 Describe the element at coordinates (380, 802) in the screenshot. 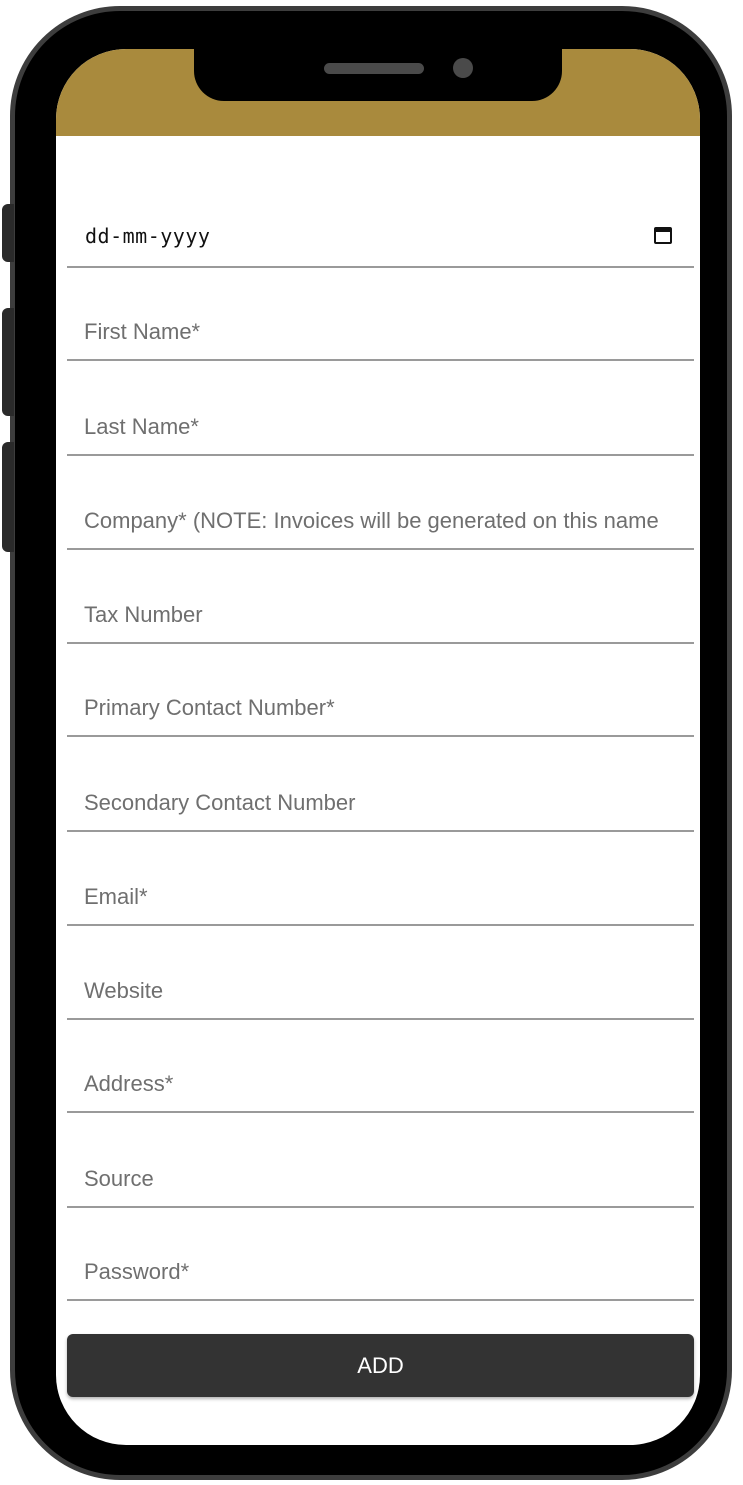

I see `secondary-contact-field: Secondary Contact Number` at that location.